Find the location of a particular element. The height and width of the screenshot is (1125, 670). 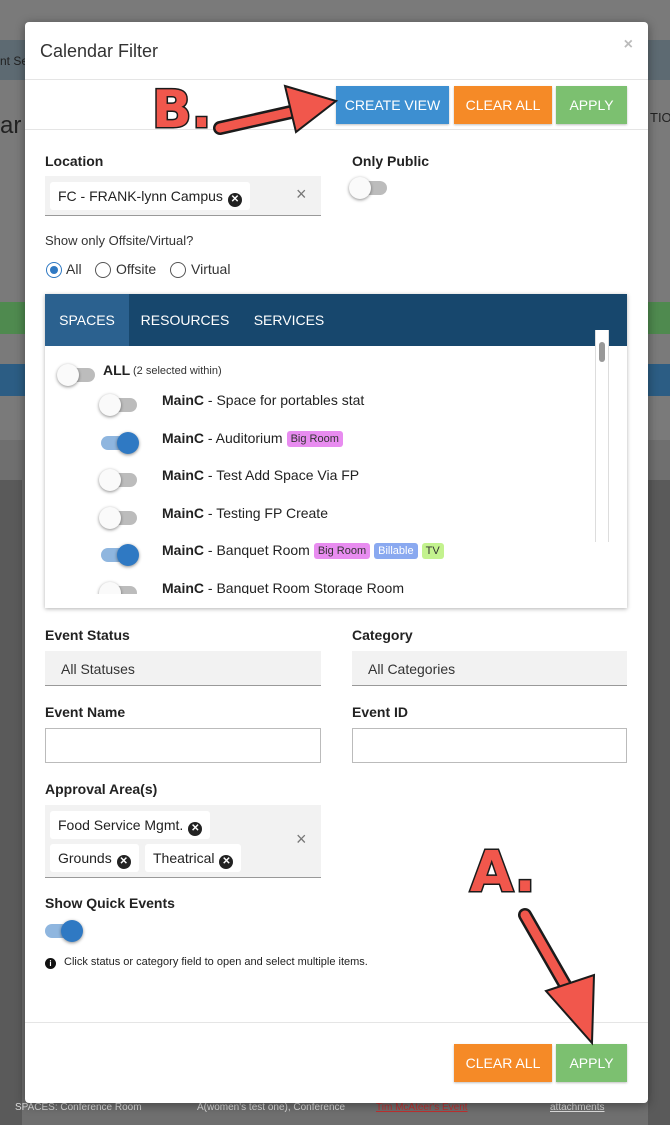

annotation-a-arrow is located at coordinates (557, 977).